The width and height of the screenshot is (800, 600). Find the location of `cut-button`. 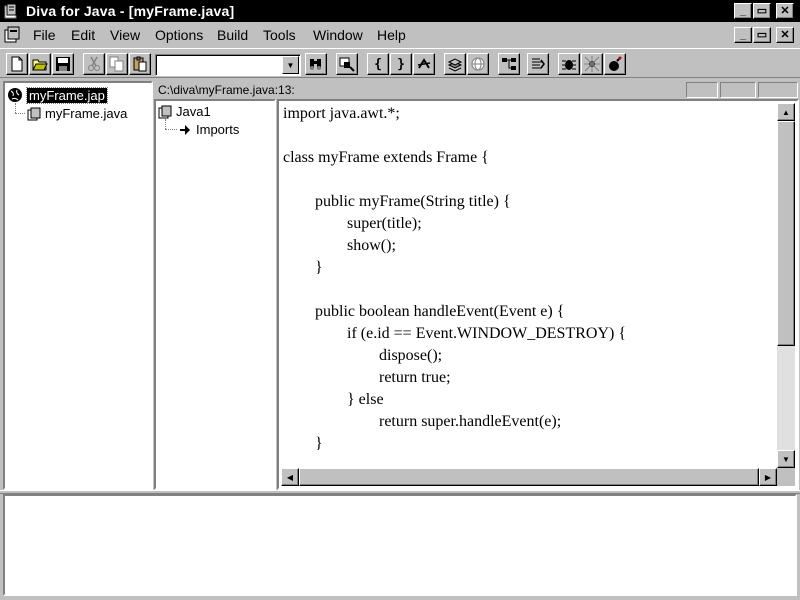

cut-button is located at coordinates (94, 64).